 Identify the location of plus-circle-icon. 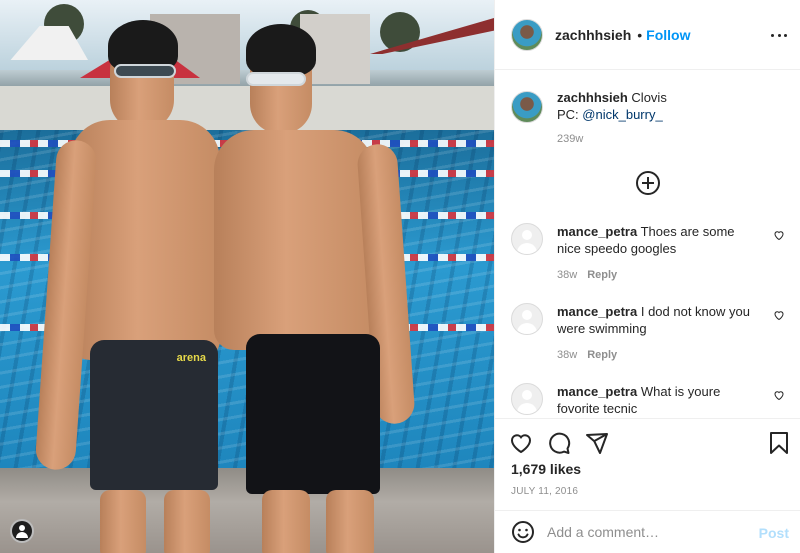
(648, 183).